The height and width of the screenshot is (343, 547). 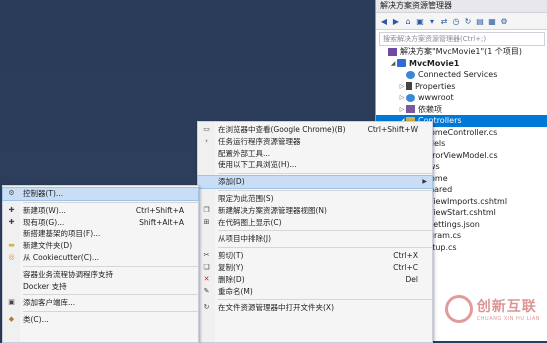 I want to click on tree-node-label: ErrorViewModel.cs, so click(x=461, y=155).